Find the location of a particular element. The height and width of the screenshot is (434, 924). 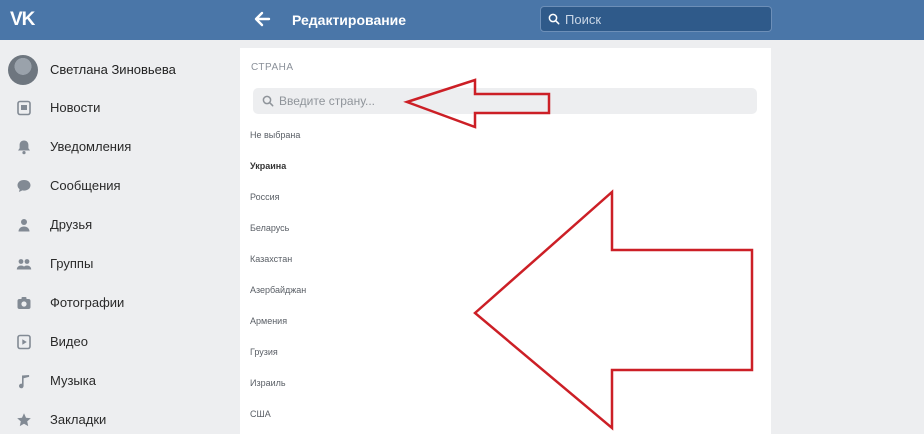

country-option-label: Израиль is located at coordinates (268, 383).